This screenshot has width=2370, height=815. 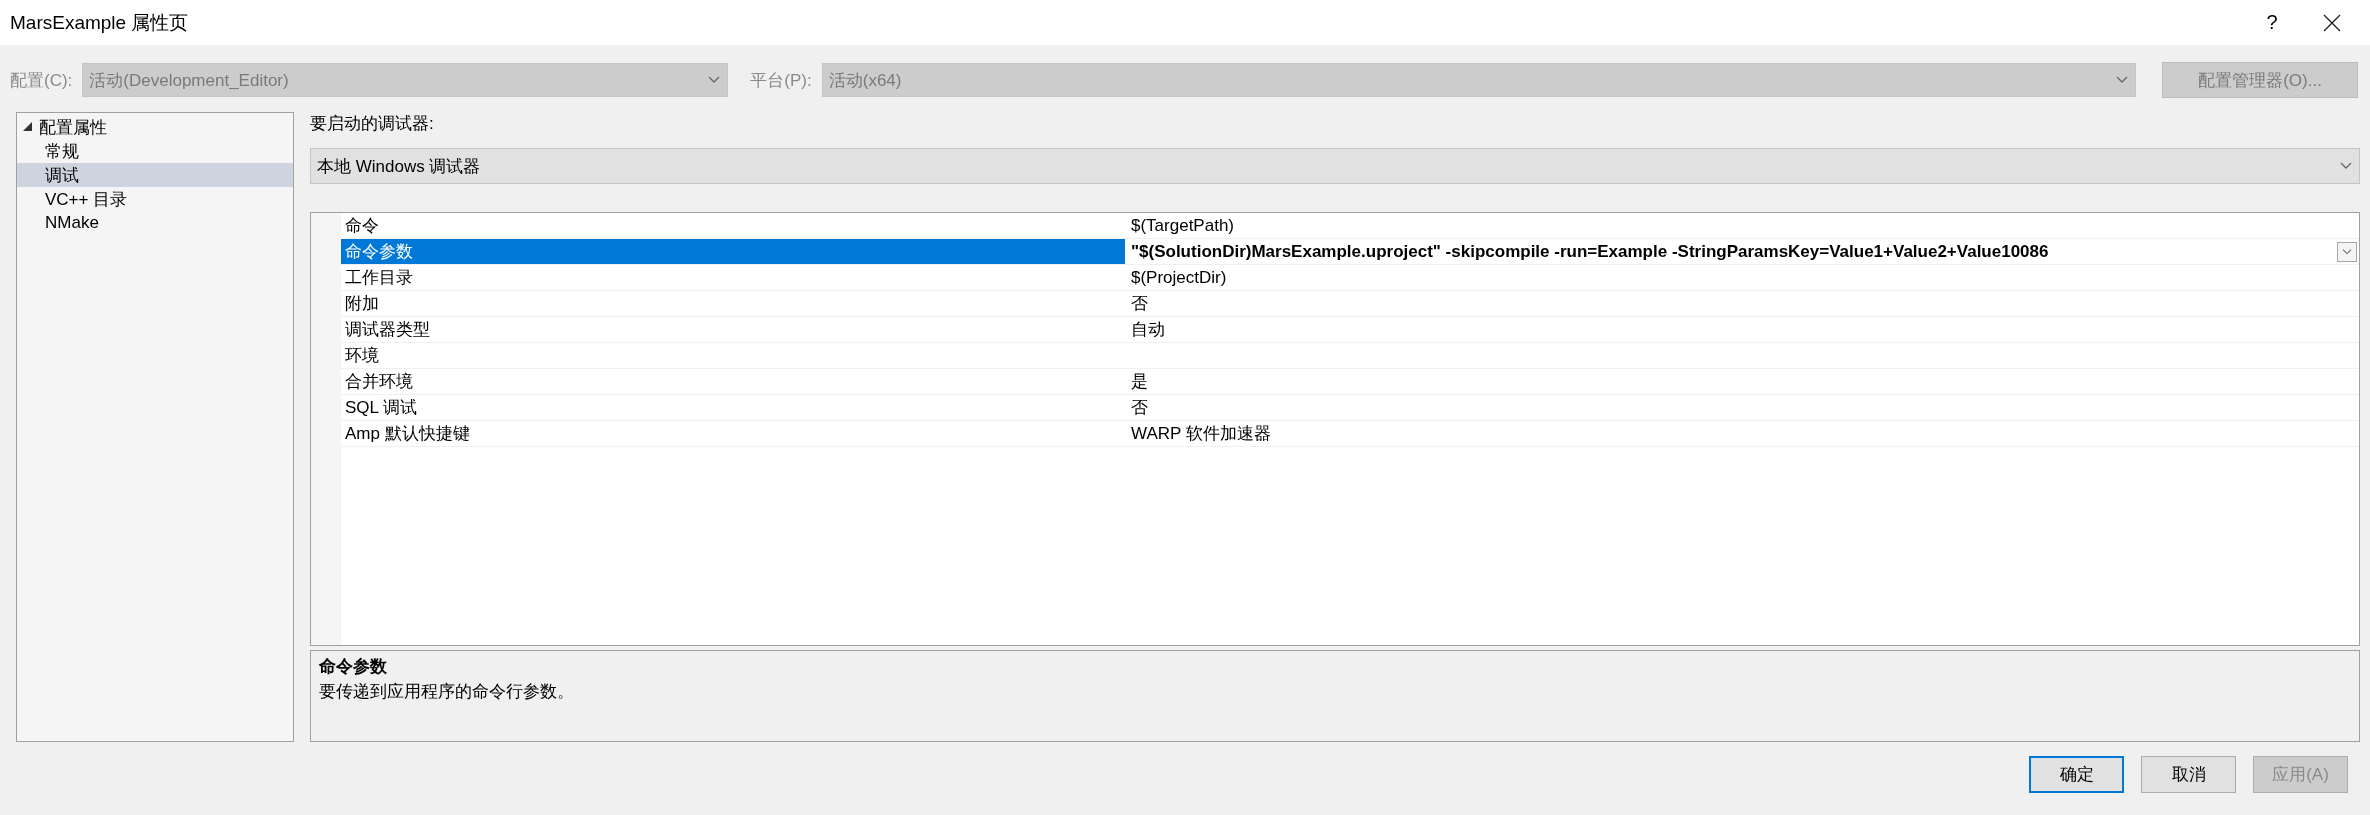 What do you see at coordinates (2188, 774) in the screenshot?
I see `dialog-button: 取消` at bounding box center [2188, 774].